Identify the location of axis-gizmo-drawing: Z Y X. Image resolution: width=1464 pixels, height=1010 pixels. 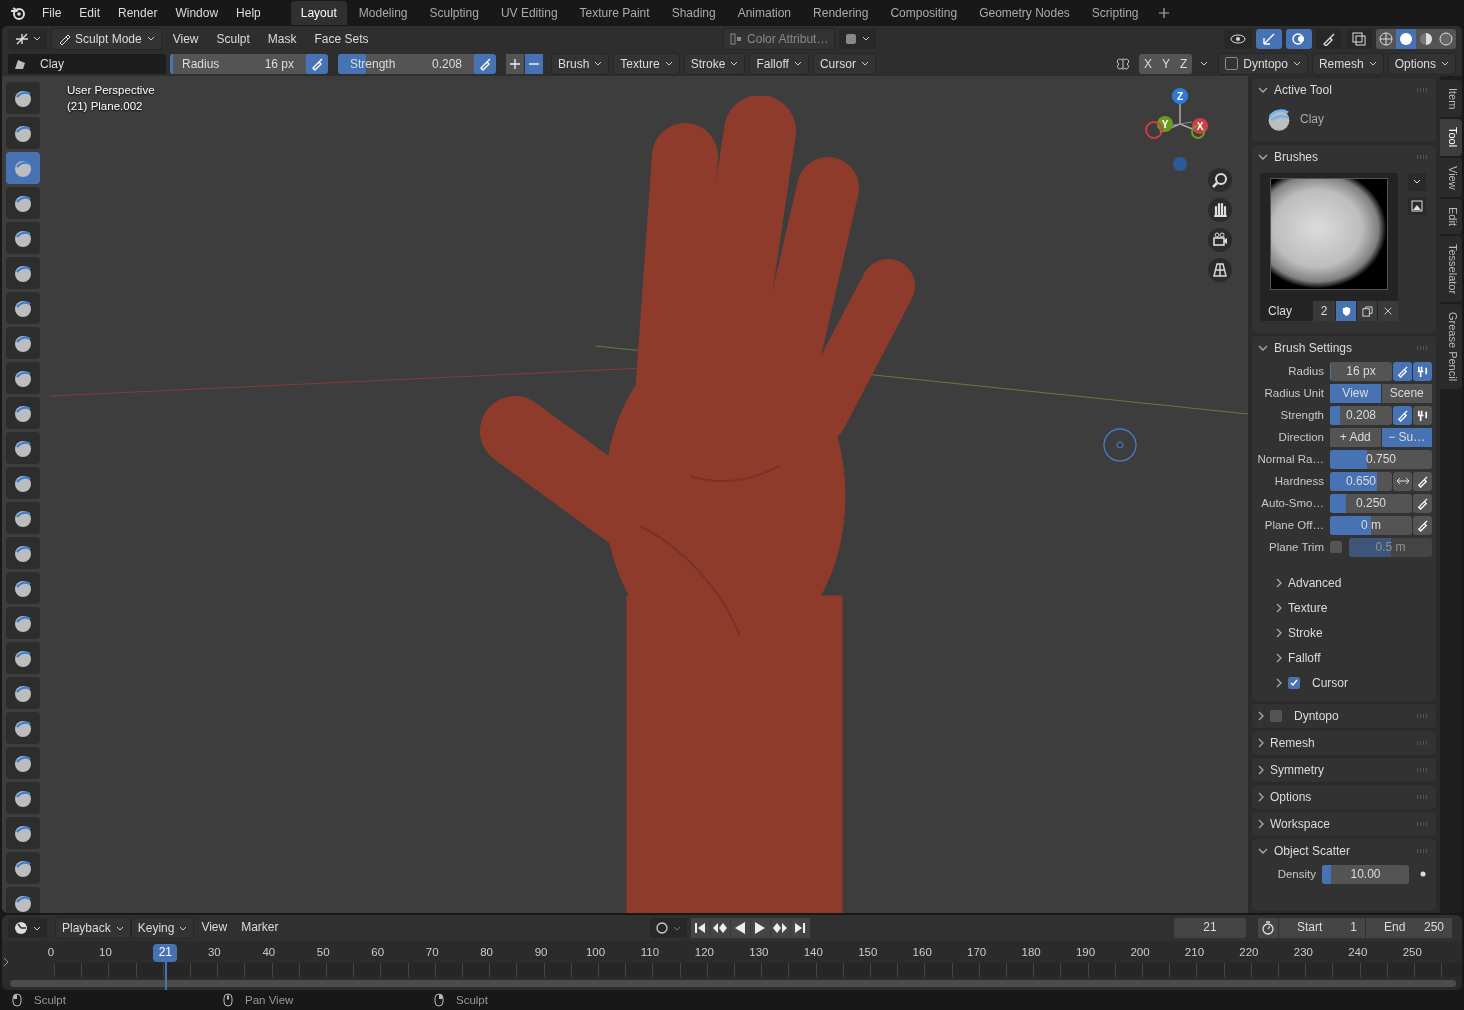
(1182, 129).